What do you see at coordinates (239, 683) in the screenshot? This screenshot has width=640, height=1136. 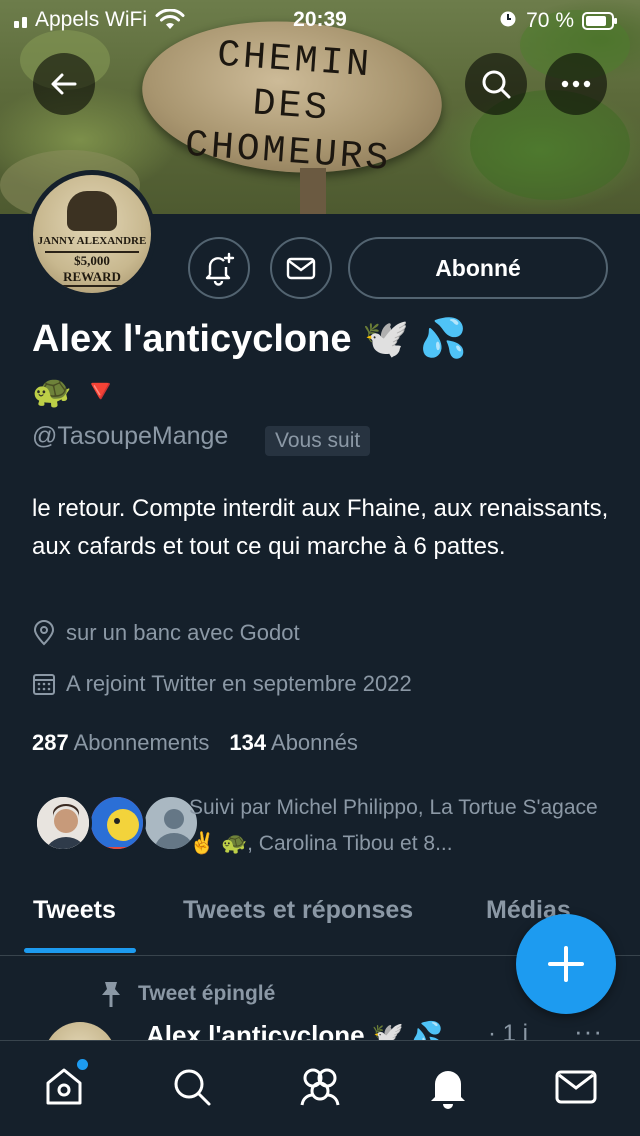 I see `joined-text: A rejoint Twitter en septembre 2022` at bounding box center [239, 683].